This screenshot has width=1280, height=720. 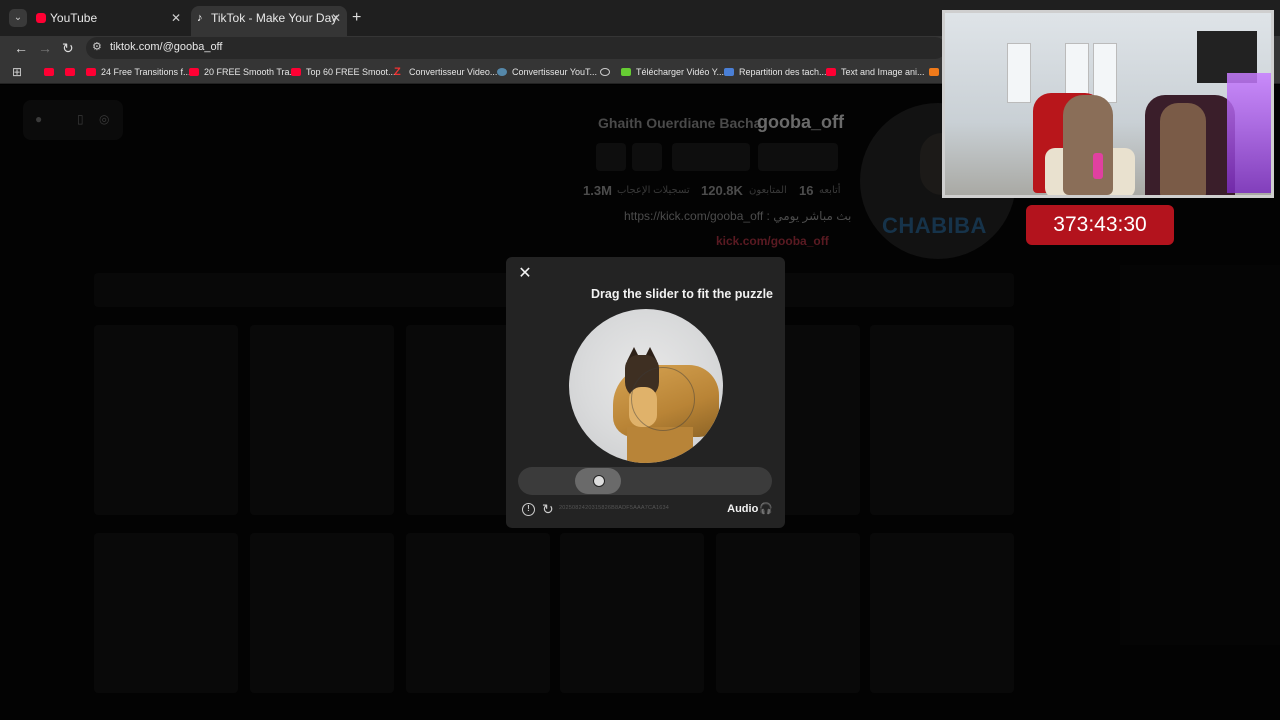 What do you see at coordinates (166, 47) in the screenshot?
I see `url-text: tiktok.com/@gooba_off` at bounding box center [166, 47].